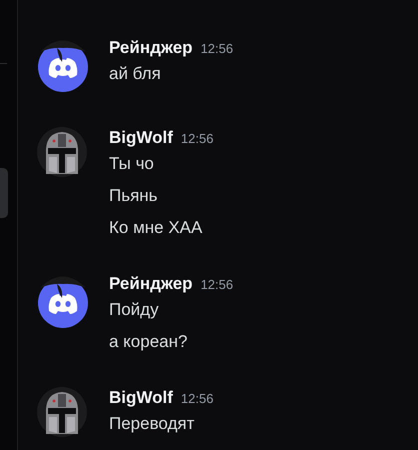  I want to click on message-text: Ты чо, so click(132, 164).